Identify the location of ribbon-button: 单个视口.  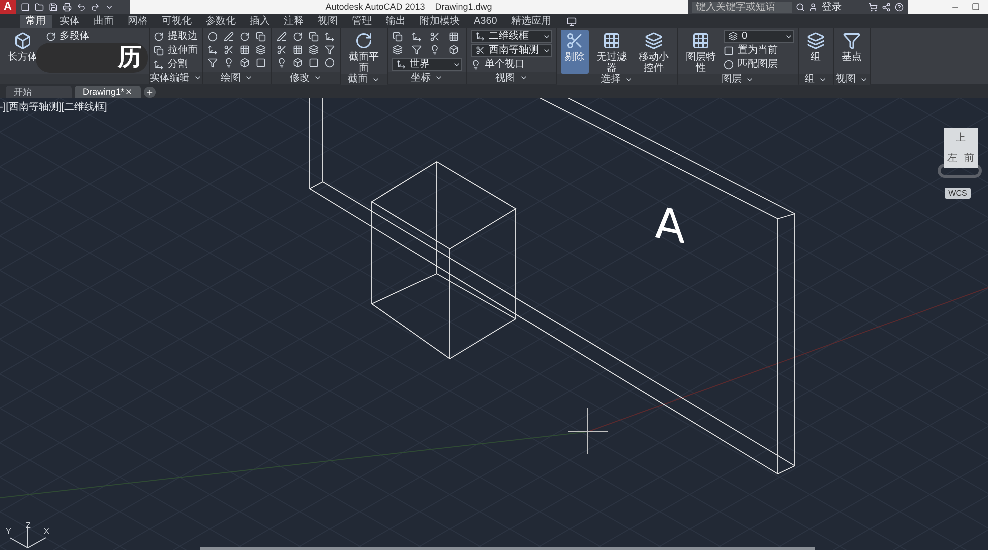
(511, 64).